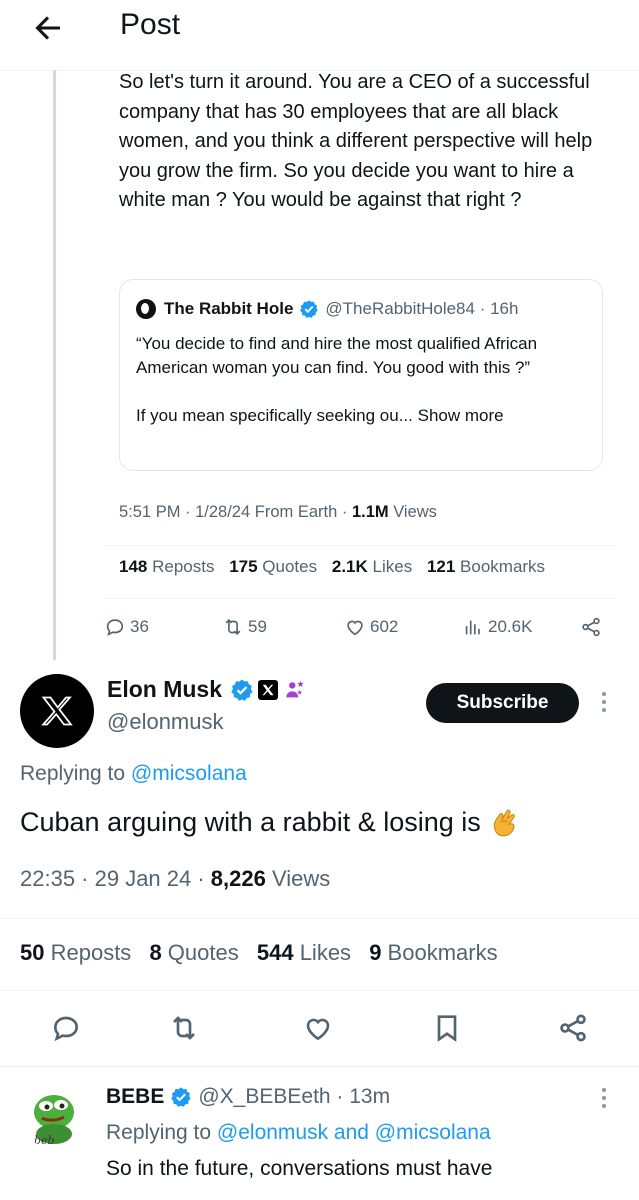  I want to click on reply-button: 36, so click(126, 627).